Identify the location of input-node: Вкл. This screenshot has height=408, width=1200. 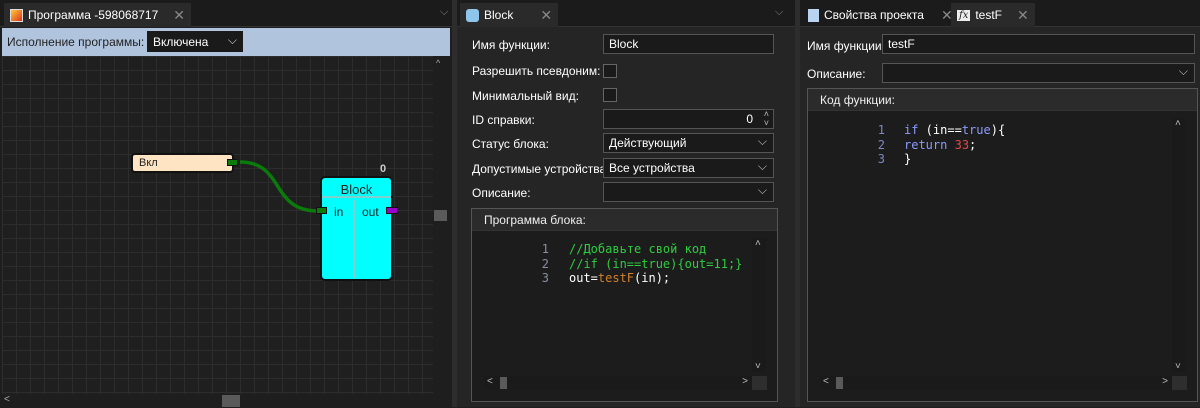
(182, 163).